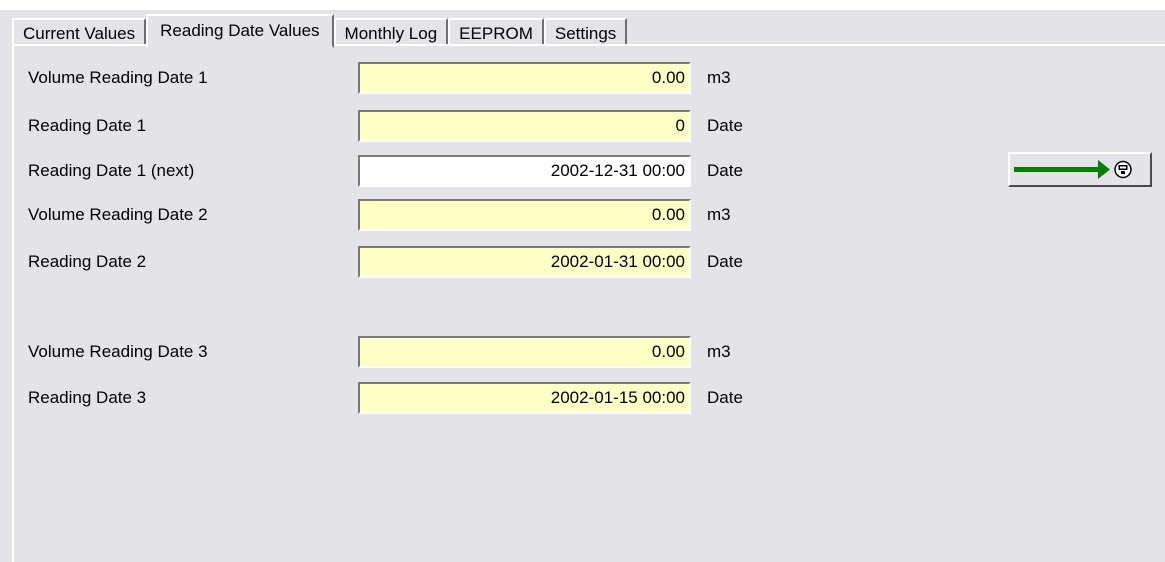  I want to click on reading-date-2-label: Reading Date 2, so click(87, 261).